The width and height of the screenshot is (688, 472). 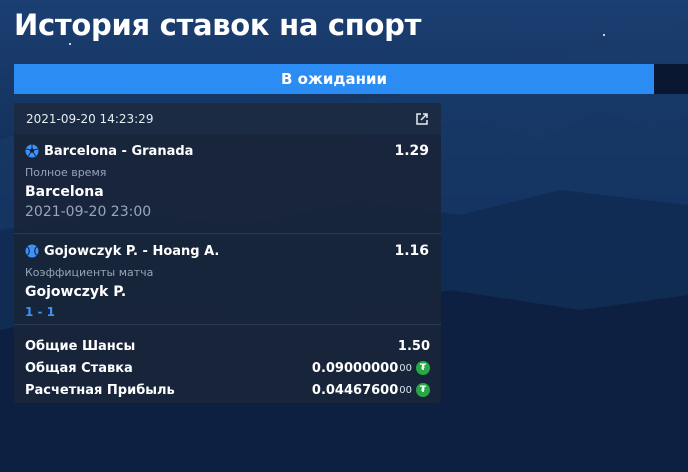 I want to click on bet-market: Полное время, so click(x=66, y=172).